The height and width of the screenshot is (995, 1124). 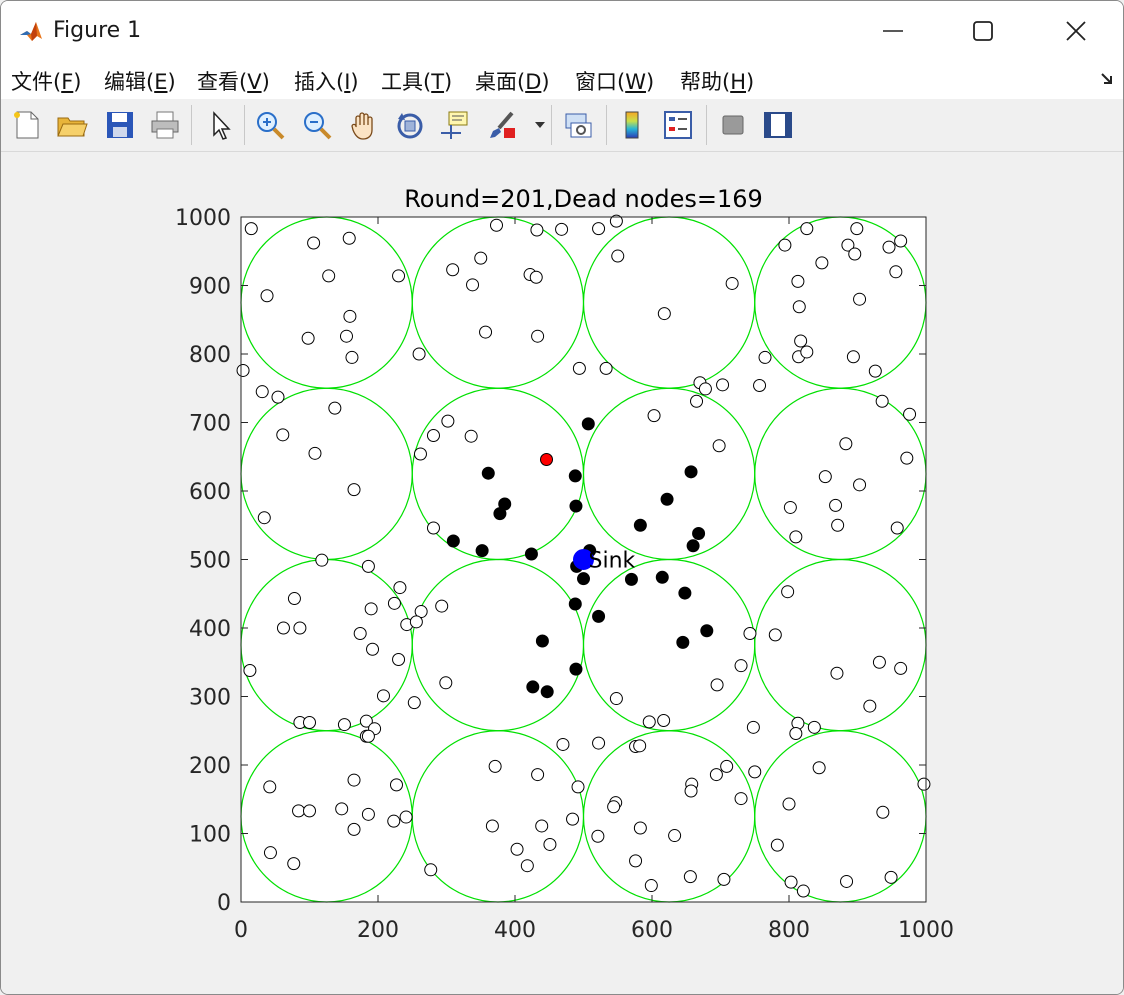 What do you see at coordinates (72, 125) in the screenshot?
I see `open-file-icon` at bounding box center [72, 125].